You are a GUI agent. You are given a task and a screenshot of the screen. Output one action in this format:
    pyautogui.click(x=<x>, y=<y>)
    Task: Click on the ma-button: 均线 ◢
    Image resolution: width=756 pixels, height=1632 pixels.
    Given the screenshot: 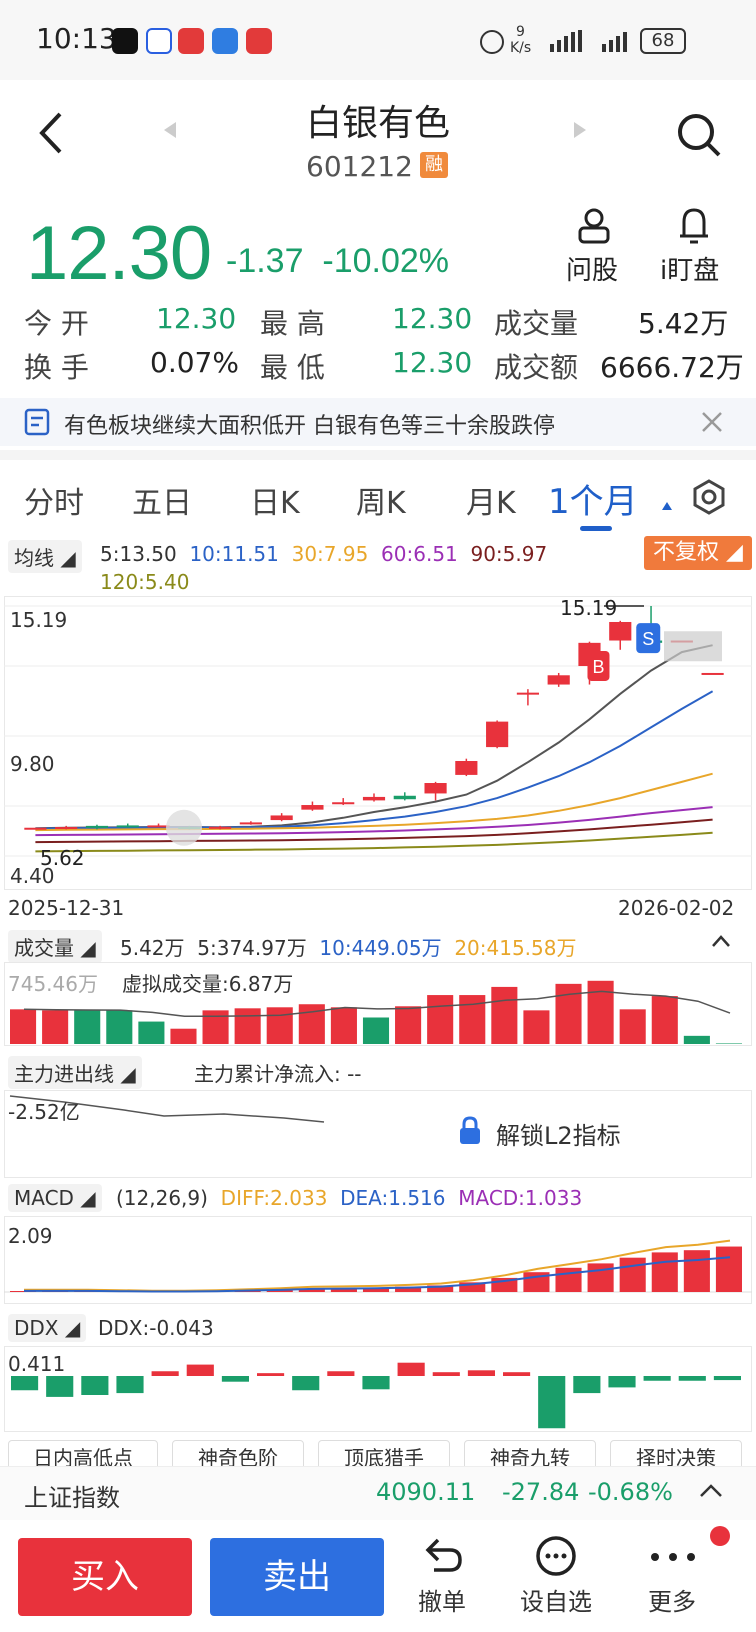 What is the action you would take?
    pyautogui.click(x=45, y=556)
    